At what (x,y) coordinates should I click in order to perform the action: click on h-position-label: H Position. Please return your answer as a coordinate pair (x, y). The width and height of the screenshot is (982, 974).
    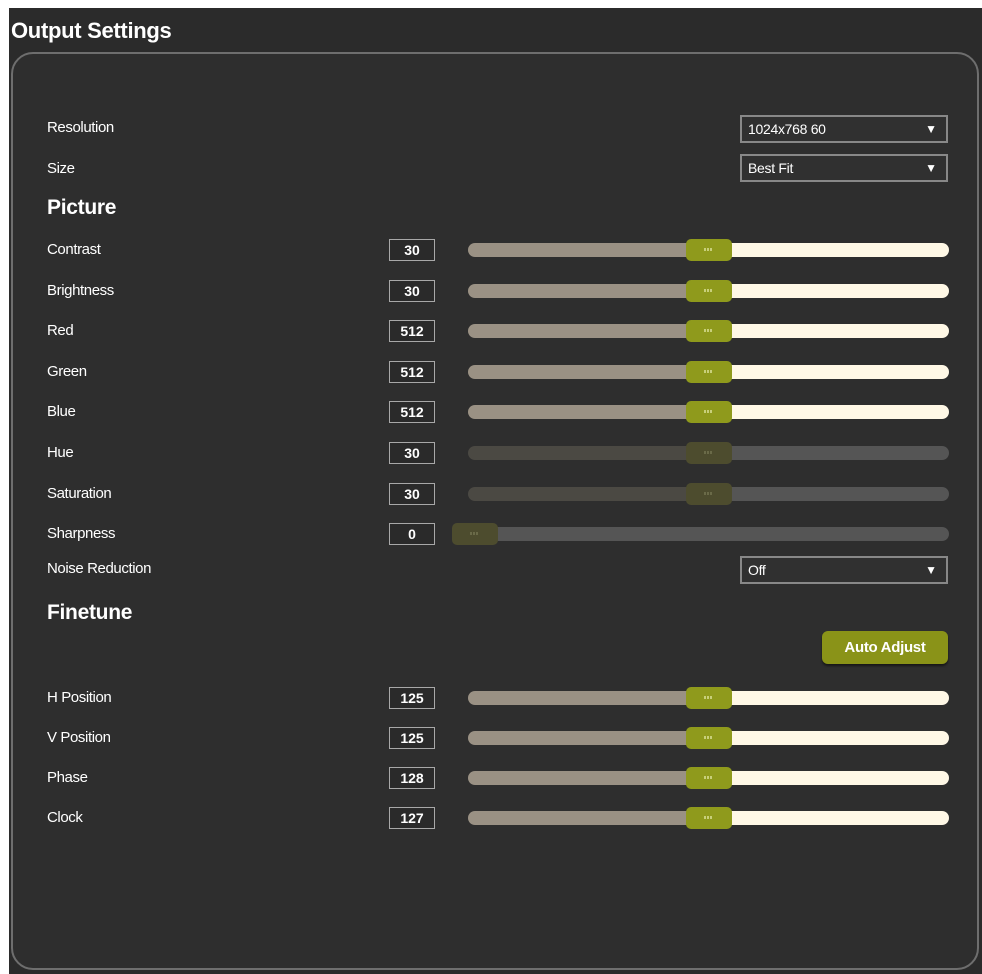
    Looking at the image, I should click on (79, 697).